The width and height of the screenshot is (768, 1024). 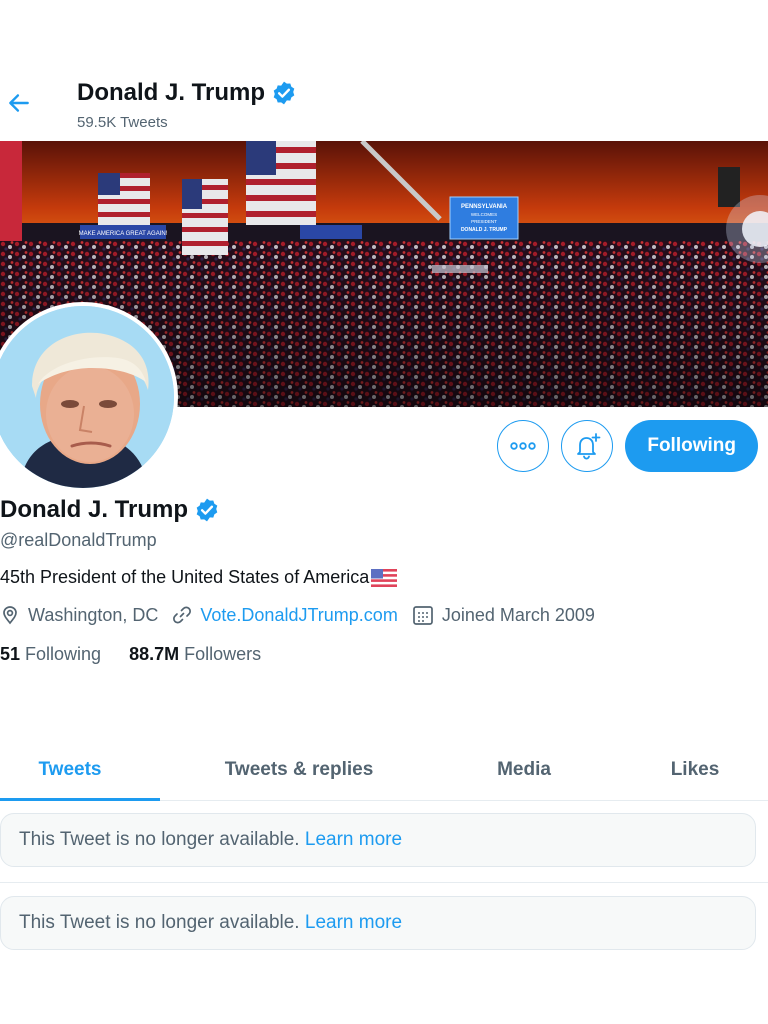 I want to click on website-item: Vote.DonaldJTrump.com, so click(x=285, y=615).